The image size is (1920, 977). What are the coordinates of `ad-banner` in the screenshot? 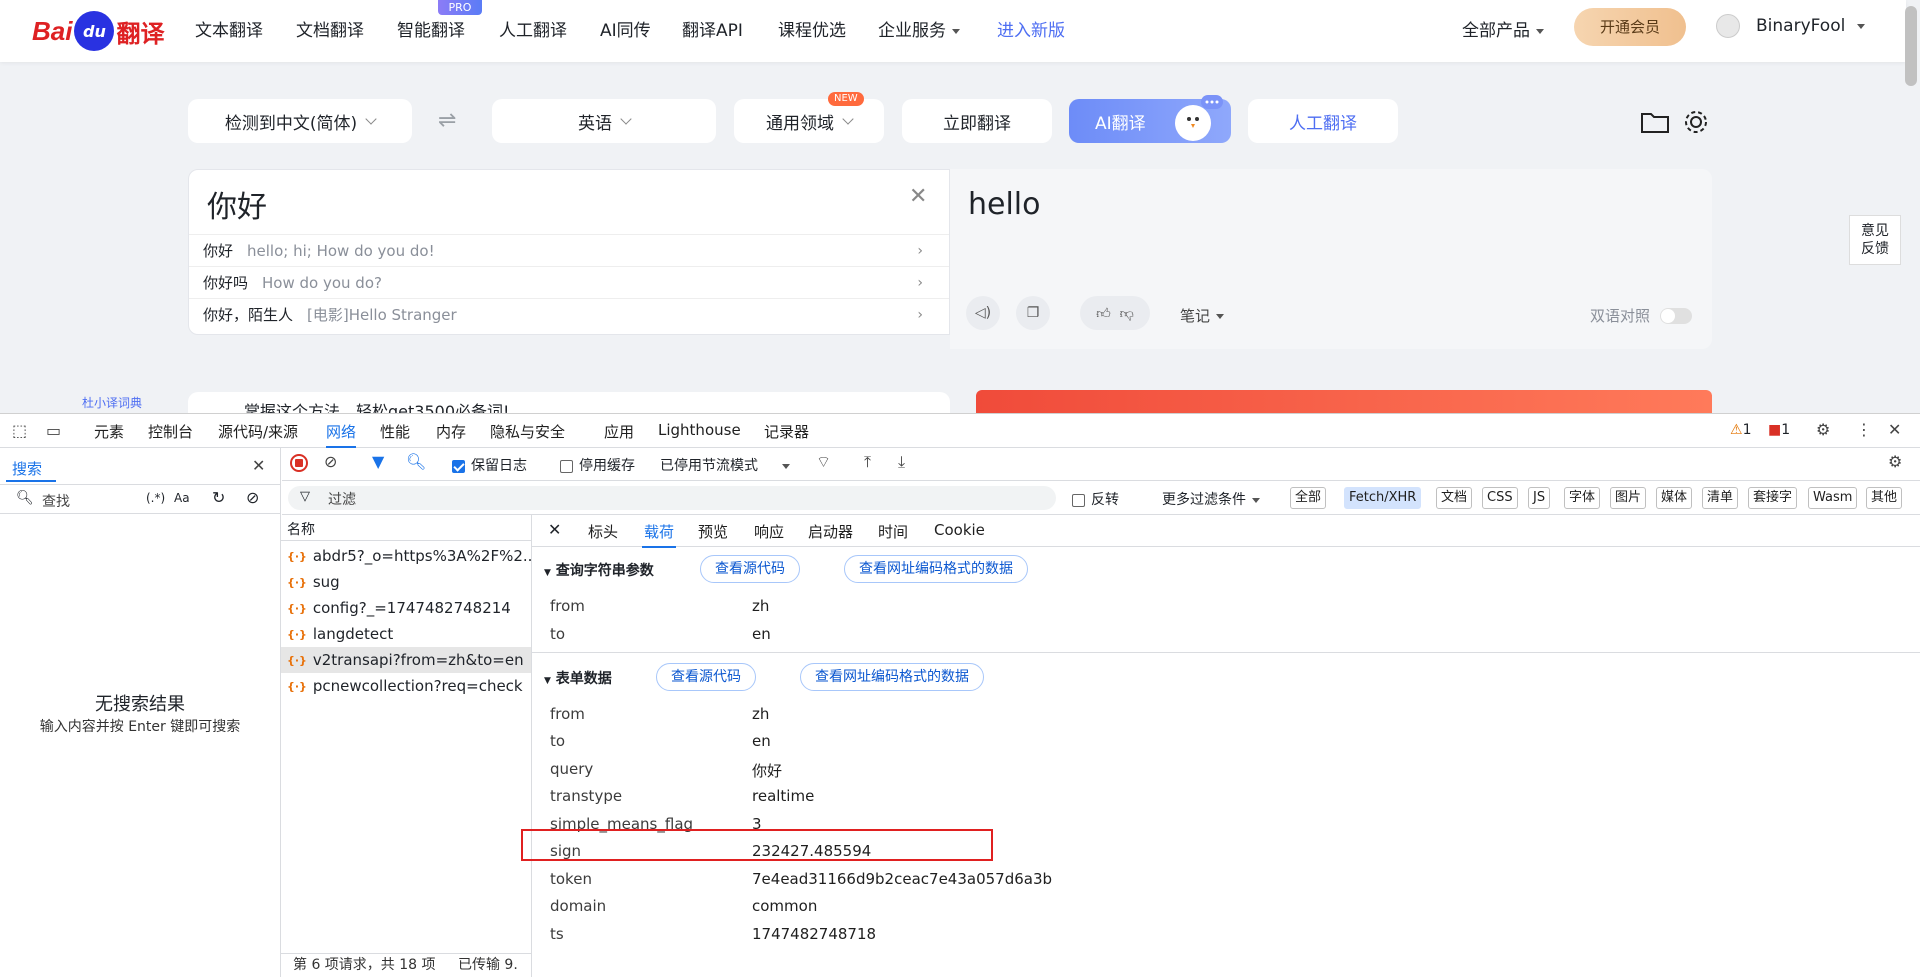 It's located at (1344, 401).